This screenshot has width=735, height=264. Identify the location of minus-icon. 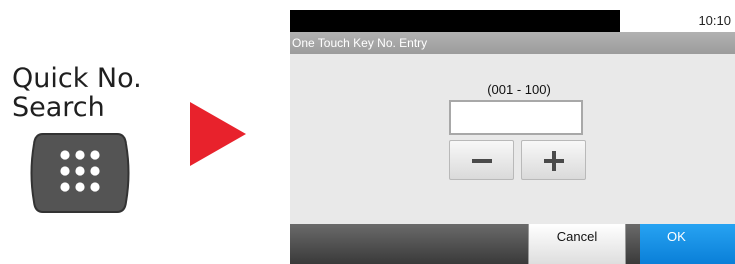
(482, 161).